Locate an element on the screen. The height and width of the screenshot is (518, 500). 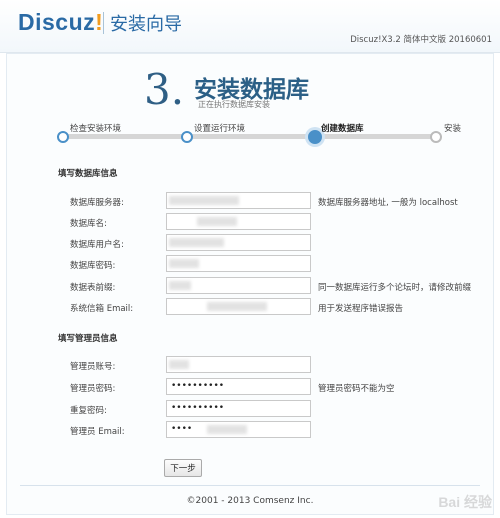
footer-divider is located at coordinates (250, 485).